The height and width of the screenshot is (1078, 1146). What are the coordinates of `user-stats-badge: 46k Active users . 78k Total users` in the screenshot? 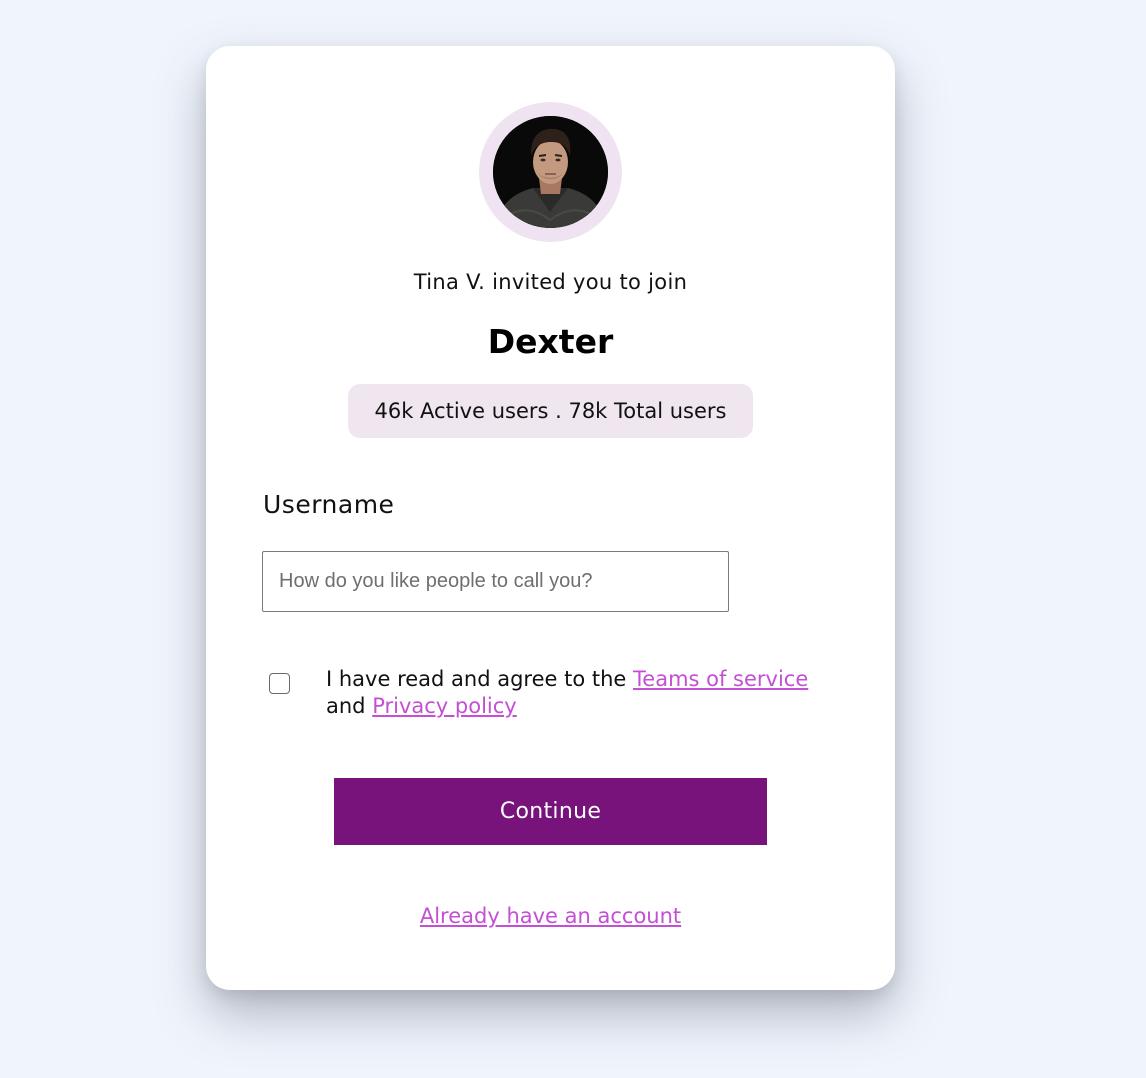 It's located at (550, 411).